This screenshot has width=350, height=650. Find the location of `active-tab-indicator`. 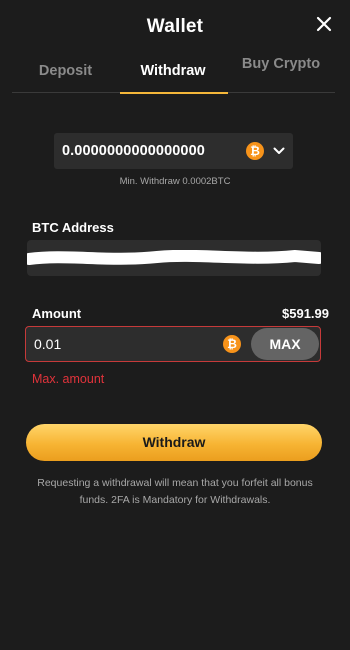

active-tab-indicator is located at coordinates (174, 93).